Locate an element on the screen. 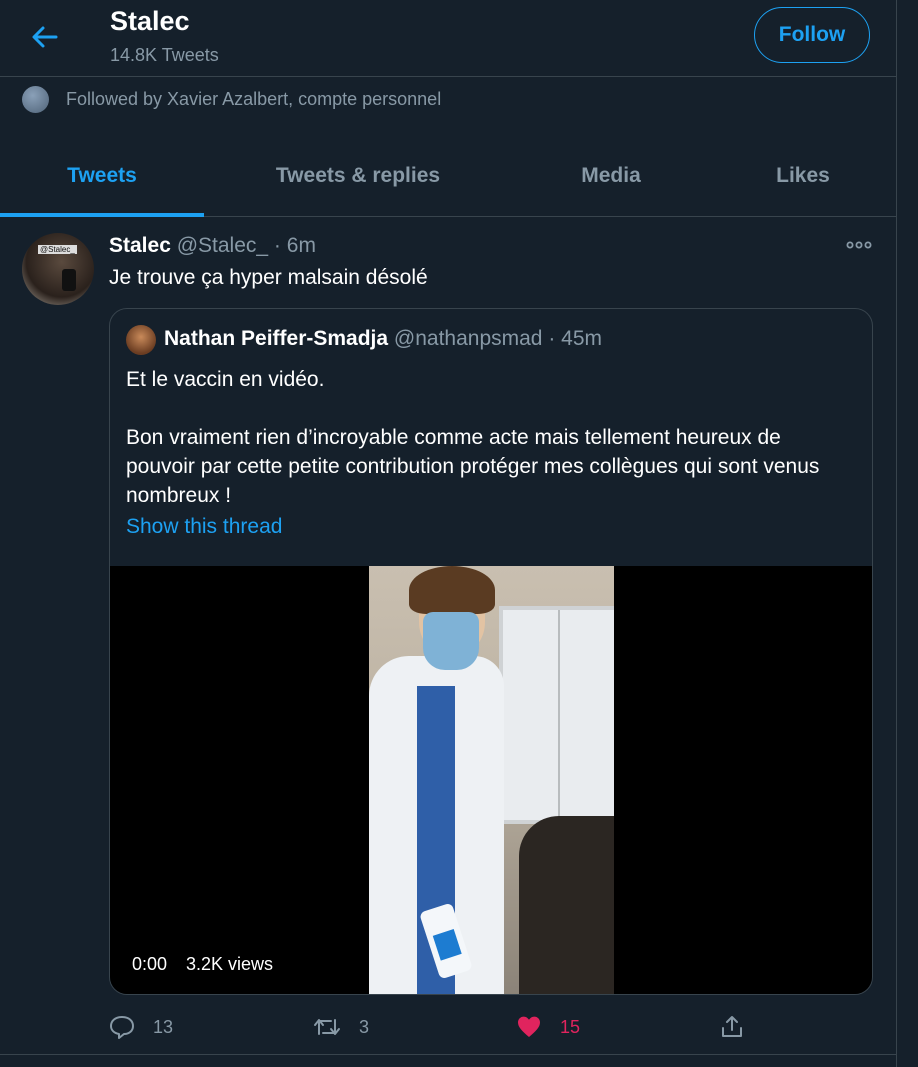  video-frame is located at coordinates (491, 780).